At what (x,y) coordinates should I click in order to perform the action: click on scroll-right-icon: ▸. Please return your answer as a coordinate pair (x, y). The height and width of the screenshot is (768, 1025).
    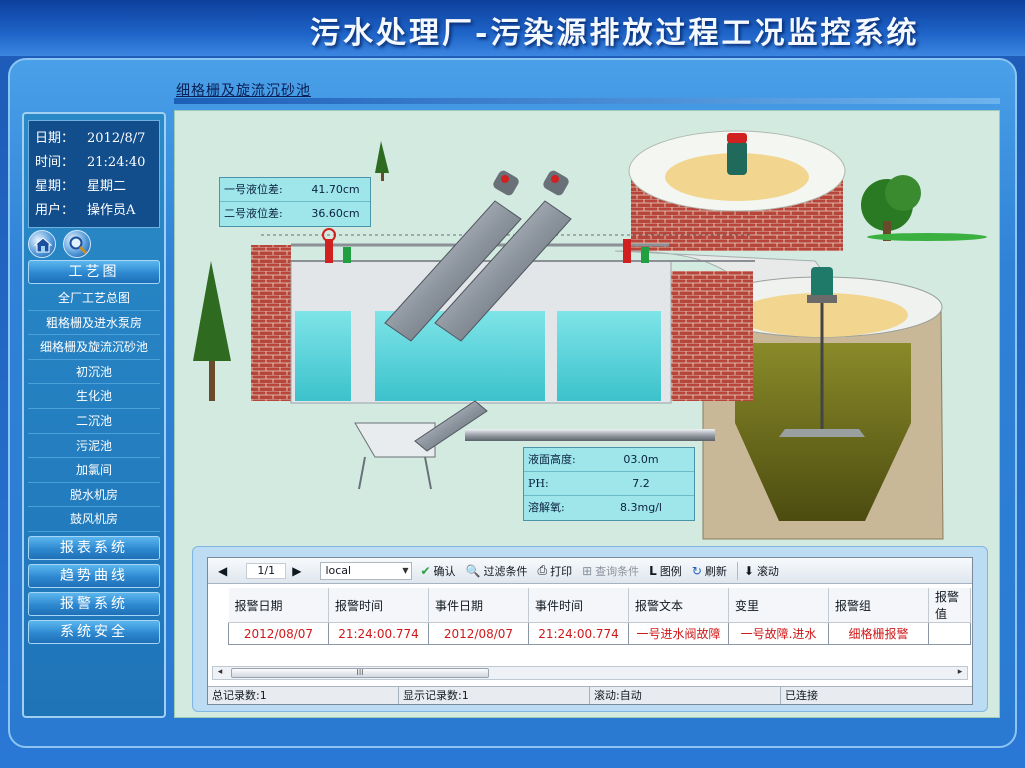
    Looking at the image, I should click on (960, 672).